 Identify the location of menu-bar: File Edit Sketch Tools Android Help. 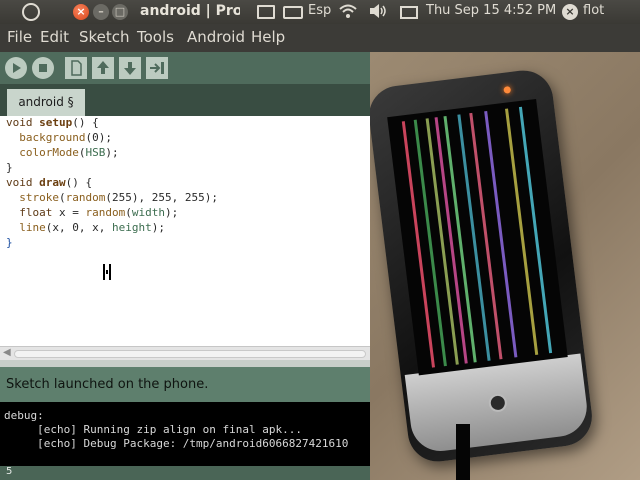
(320, 38).